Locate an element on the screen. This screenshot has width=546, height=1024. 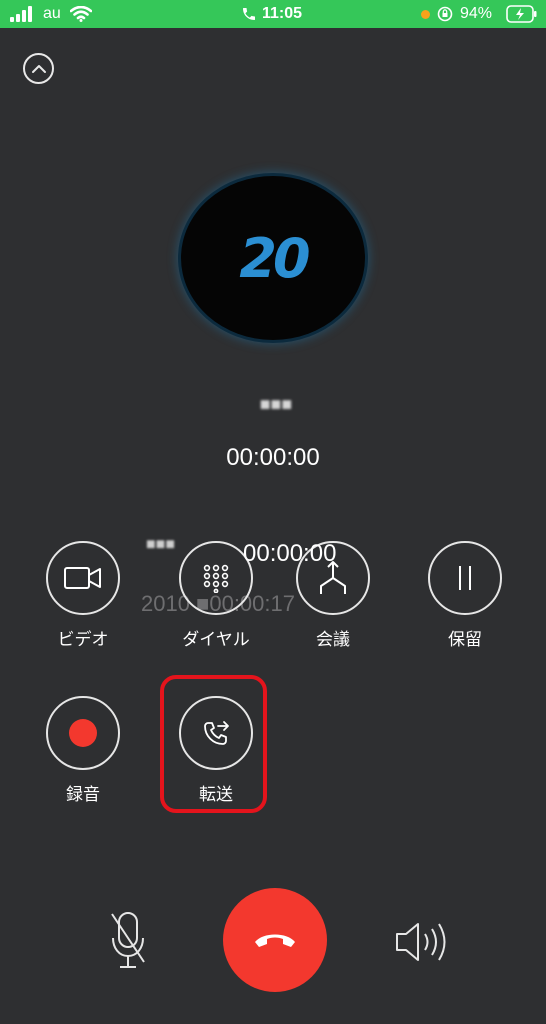
avatar-text: 20 is located at coordinates (274, 258).